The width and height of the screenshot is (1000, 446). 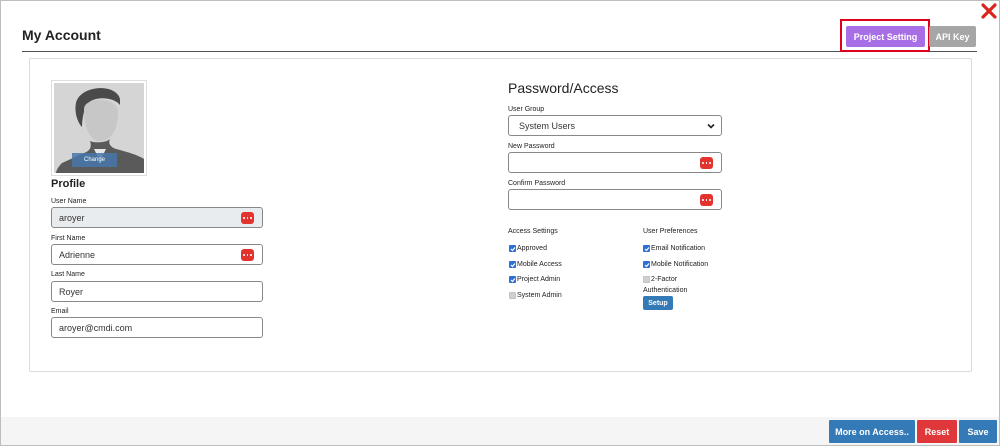 What do you see at coordinates (499, 51) in the screenshot?
I see `title-divider` at bounding box center [499, 51].